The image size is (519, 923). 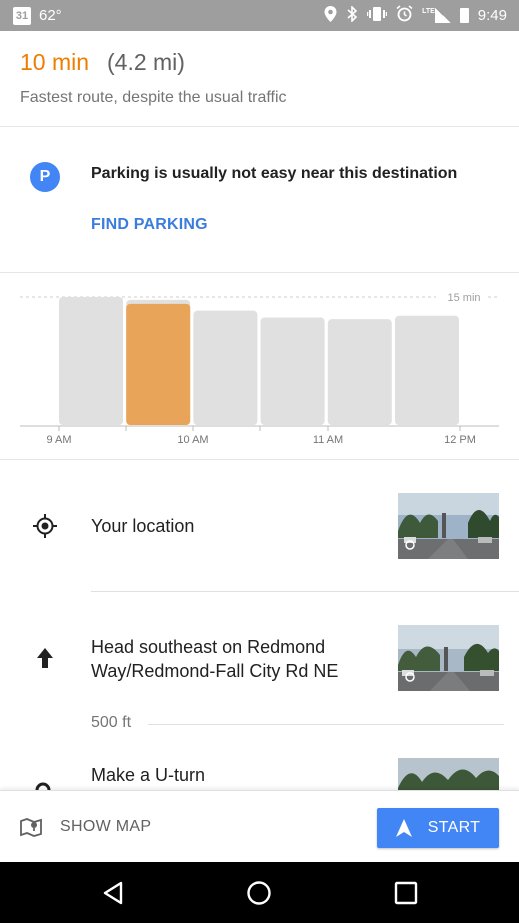 What do you see at coordinates (22, 15) in the screenshot?
I see `calendar-icon: 31` at bounding box center [22, 15].